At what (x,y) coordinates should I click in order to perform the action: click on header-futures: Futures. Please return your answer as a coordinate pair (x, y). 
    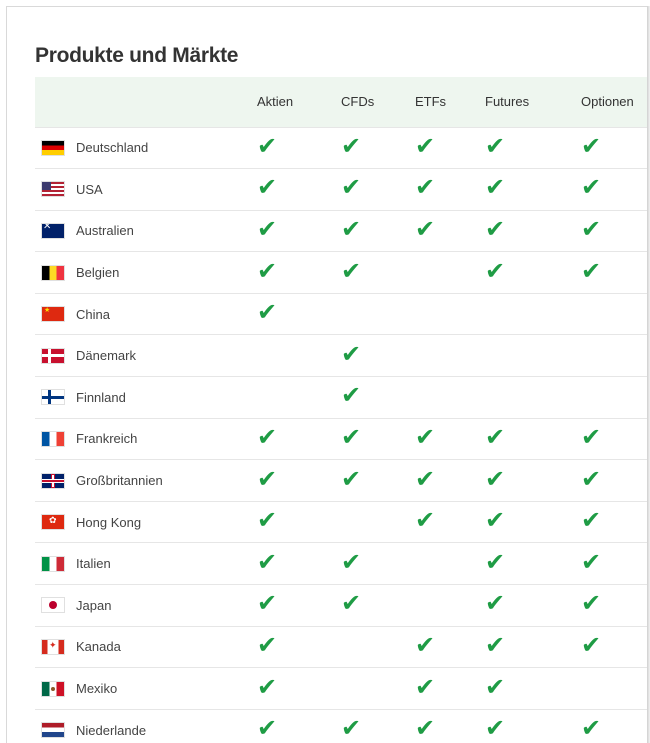
    Looking at the image, I should click on (507, 102).